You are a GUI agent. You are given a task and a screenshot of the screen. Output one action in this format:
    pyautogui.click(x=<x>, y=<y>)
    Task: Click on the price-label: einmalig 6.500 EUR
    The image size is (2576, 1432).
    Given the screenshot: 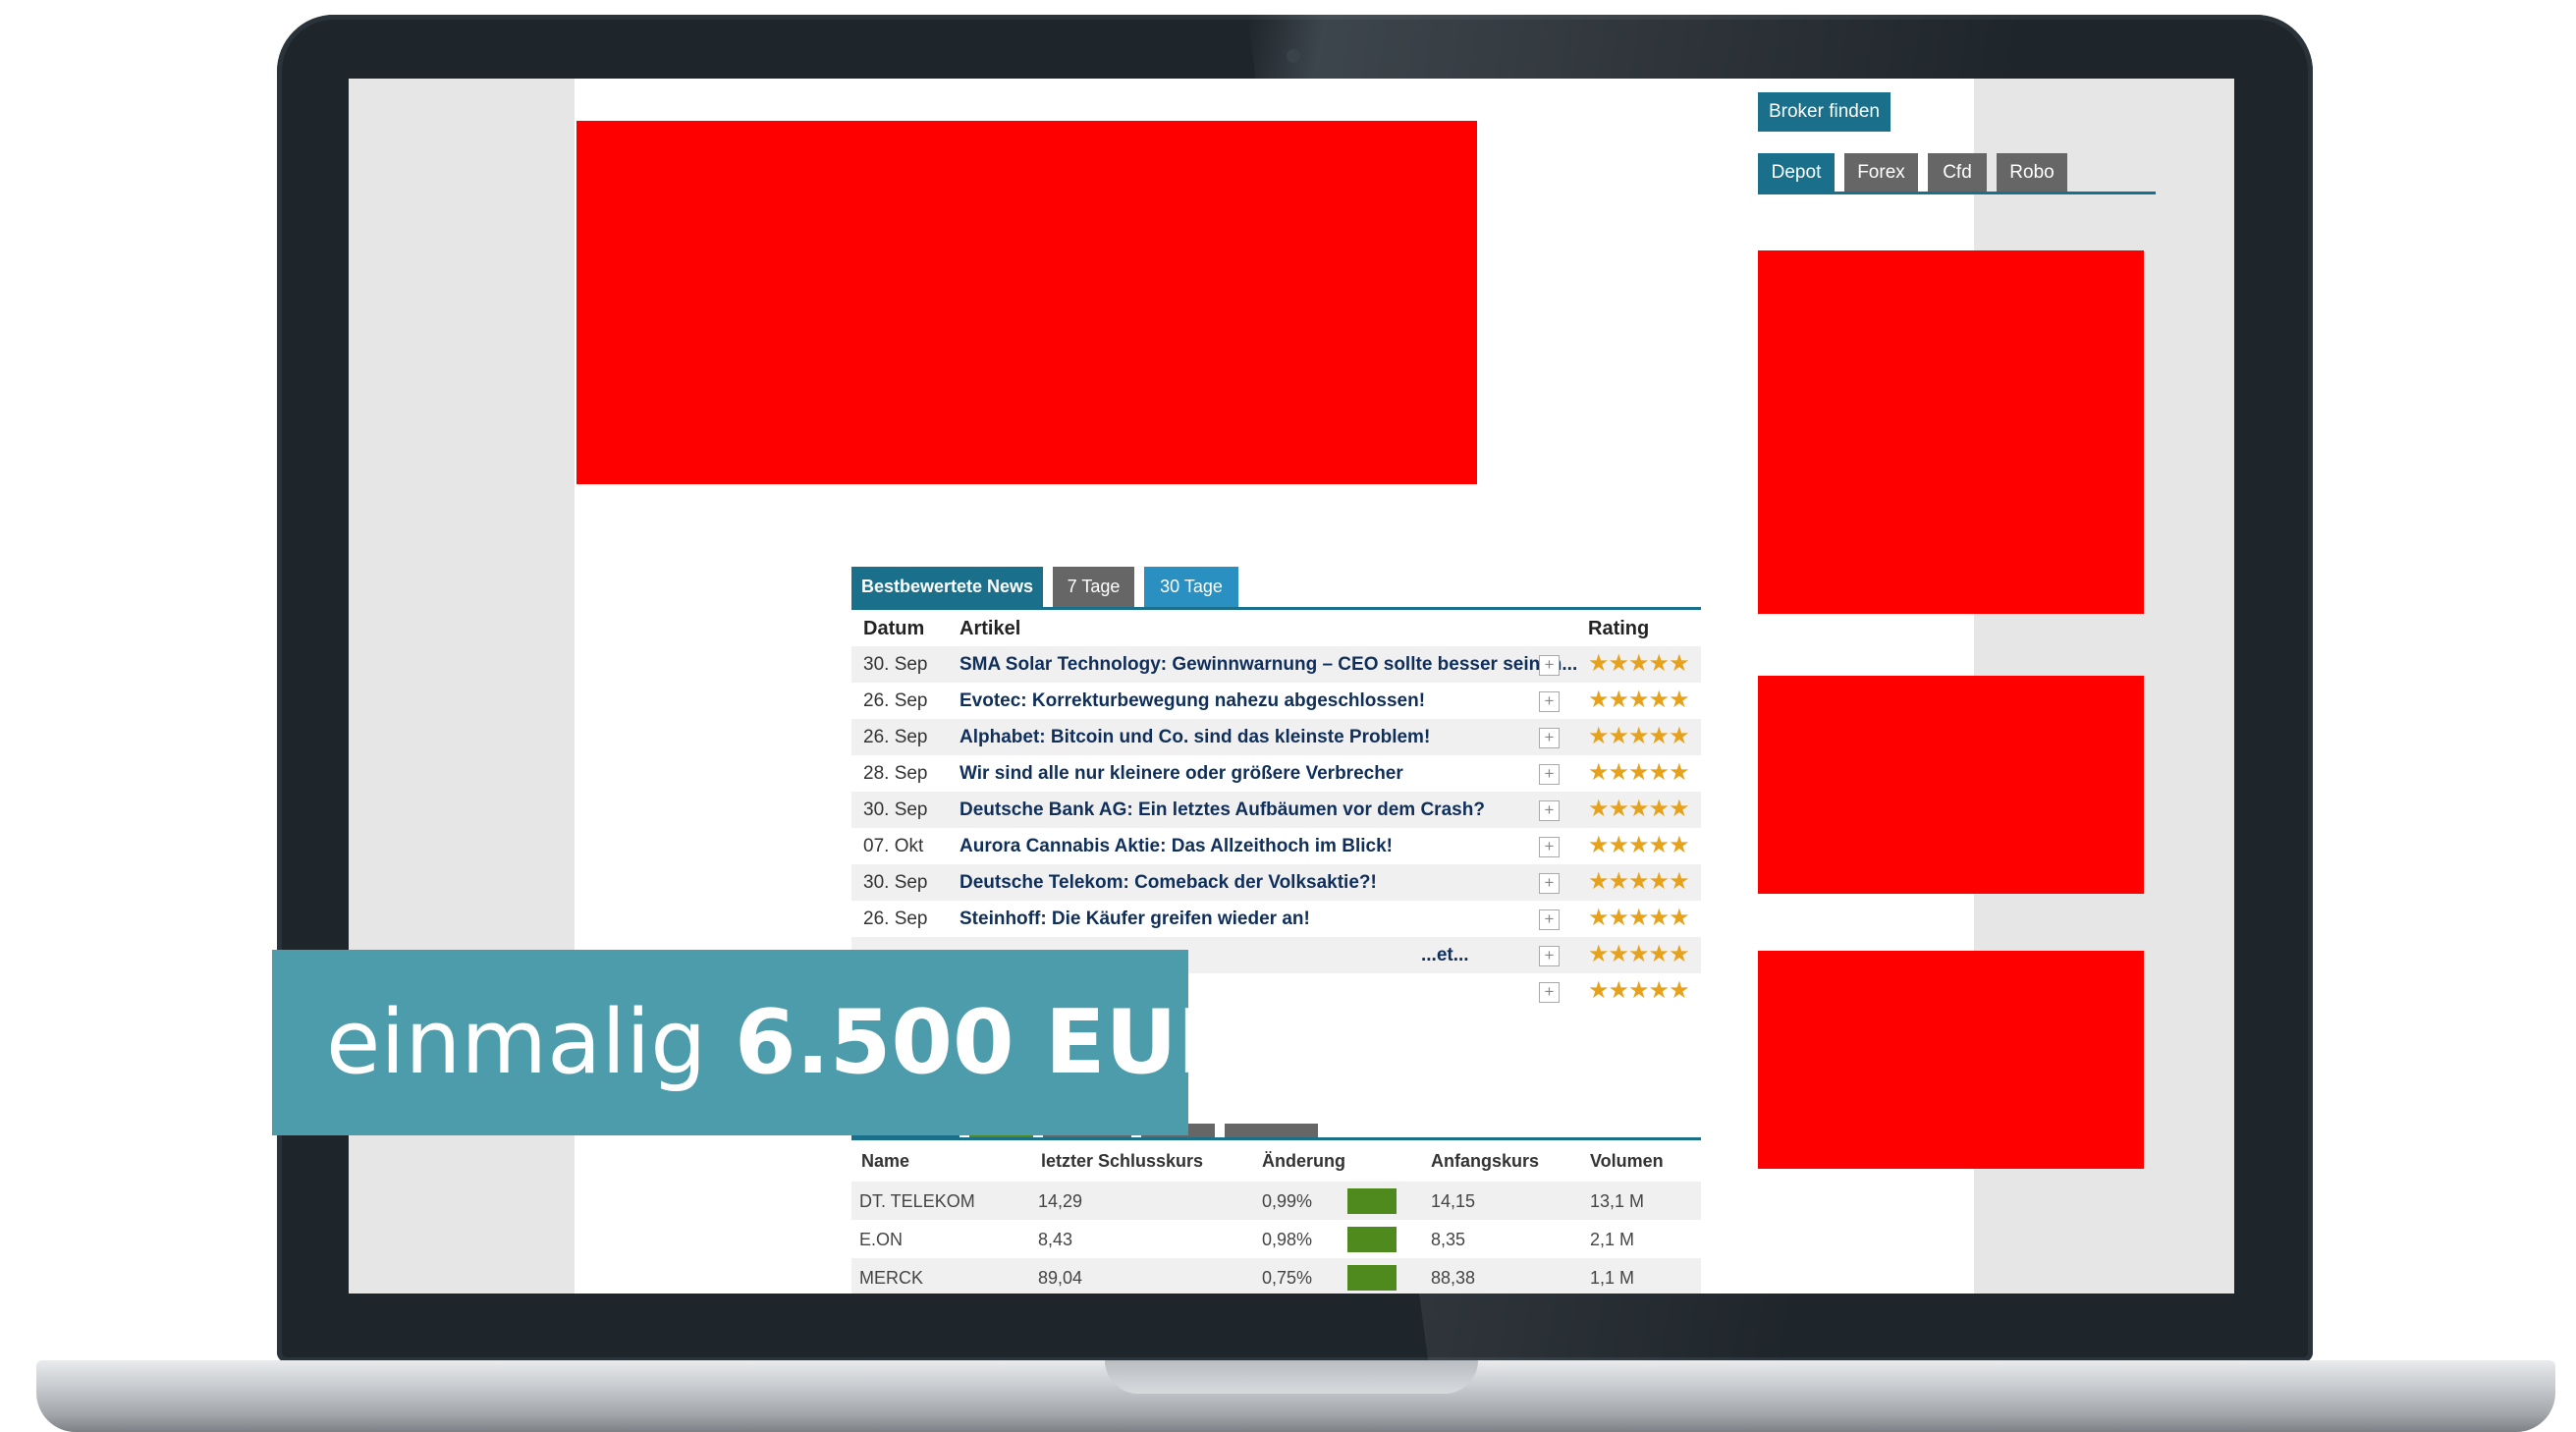 What is the action you would take?
    pyautogui.click(x=785, y=1042)
    